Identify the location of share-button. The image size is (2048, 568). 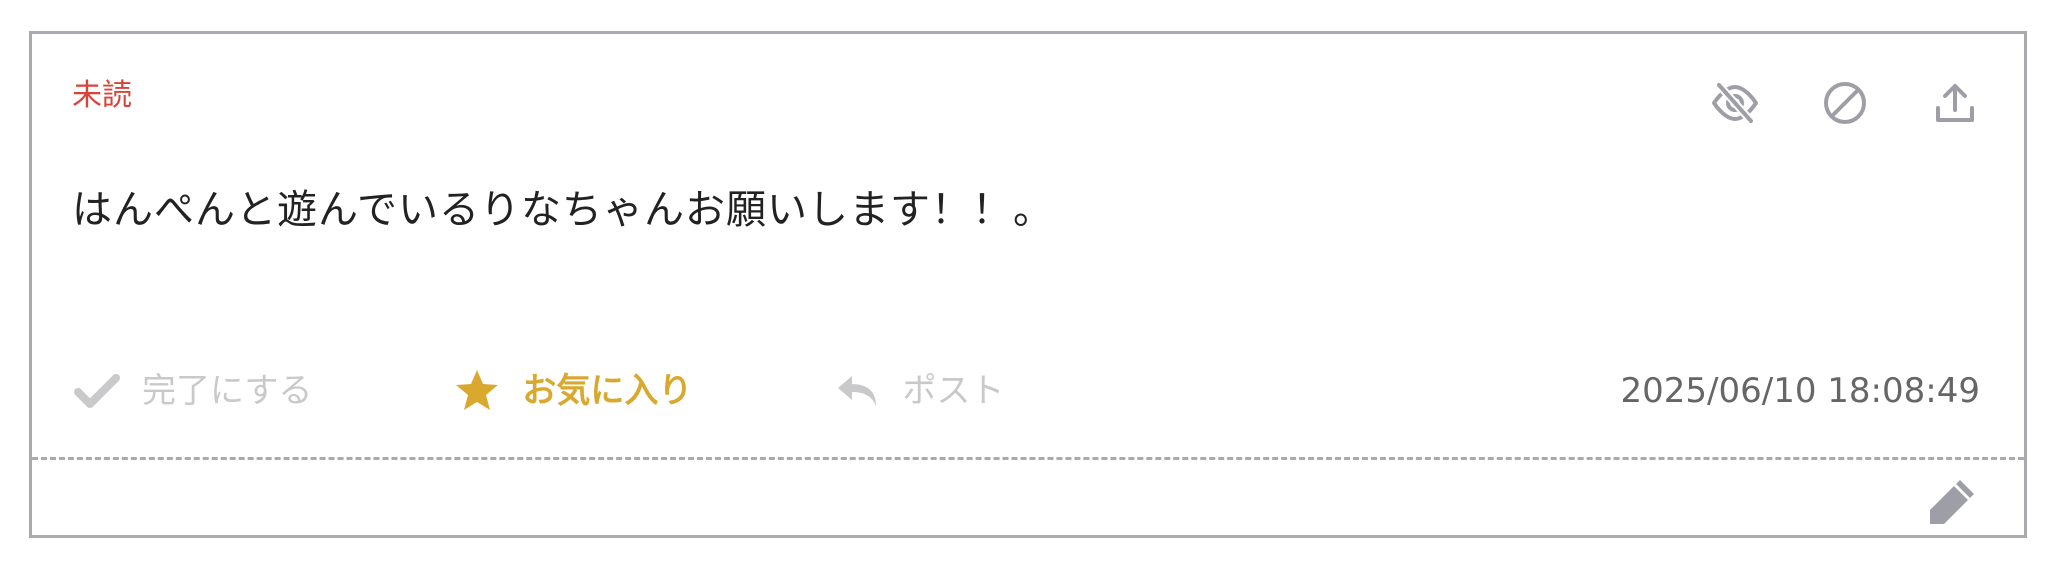
(1955, 103).